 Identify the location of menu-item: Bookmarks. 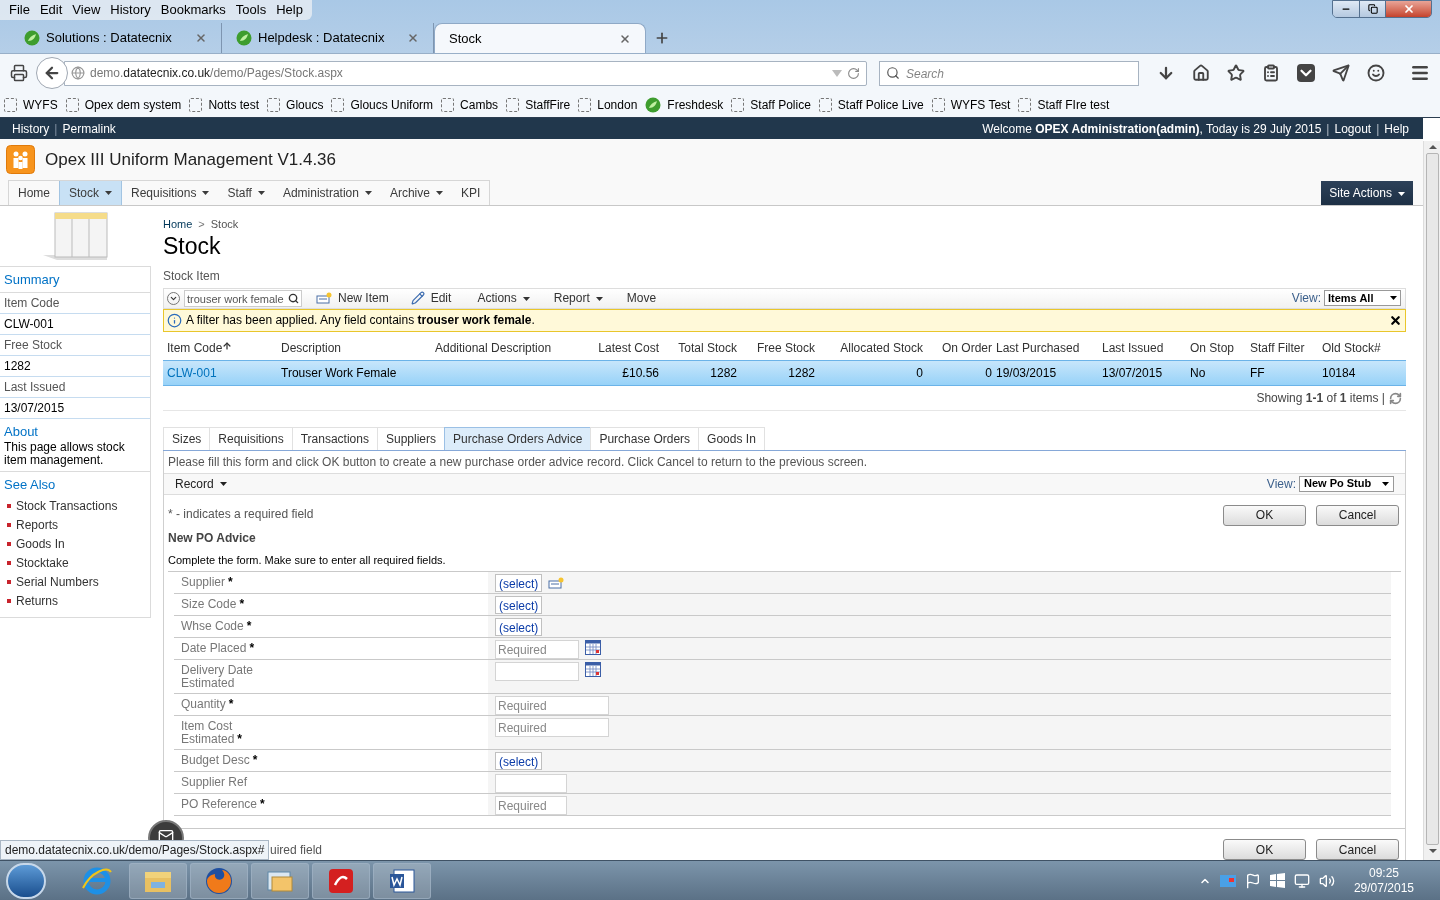
(193, 10).